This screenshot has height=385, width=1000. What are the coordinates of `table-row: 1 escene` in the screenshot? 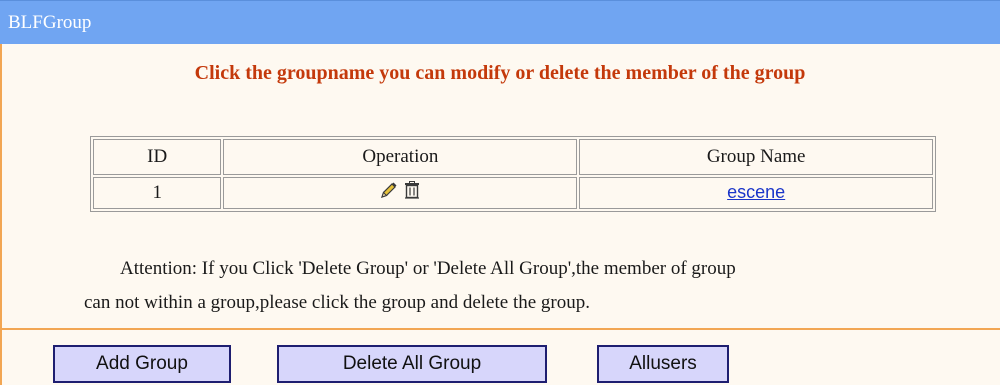 It's located at (513, 193).